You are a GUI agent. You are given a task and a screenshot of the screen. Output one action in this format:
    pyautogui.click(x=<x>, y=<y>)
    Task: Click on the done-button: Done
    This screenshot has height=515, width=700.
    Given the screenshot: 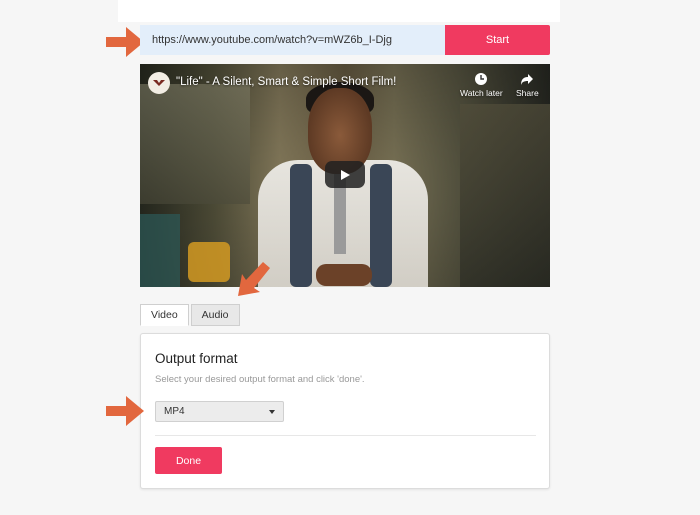 What is the action you would take?
    pyautogui.click(x=188, y=460)
    